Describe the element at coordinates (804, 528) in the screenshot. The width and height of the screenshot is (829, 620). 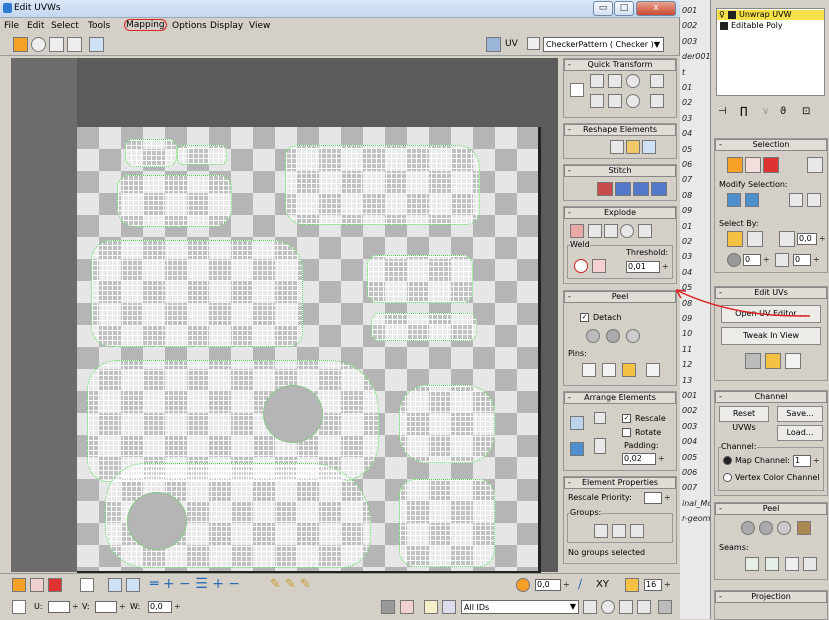
I see `pelt-map-icon` at that location.